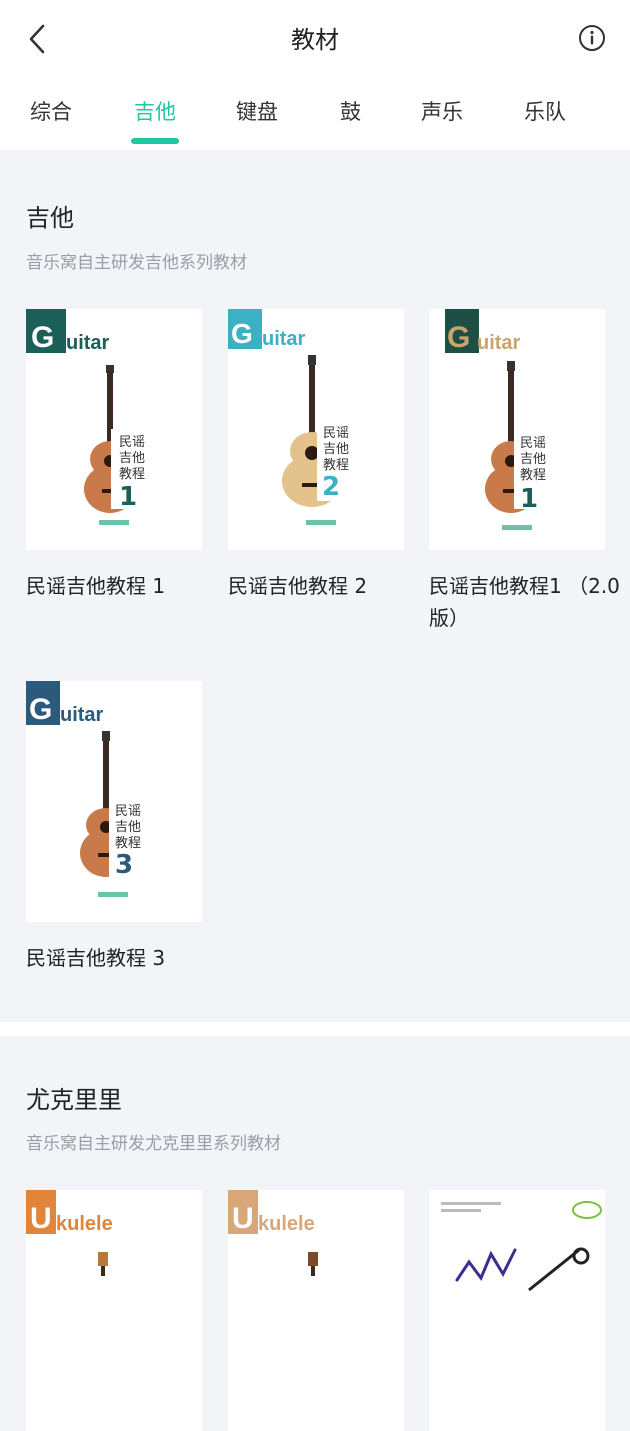  I want to click on book-cover, so click(517, 1310).